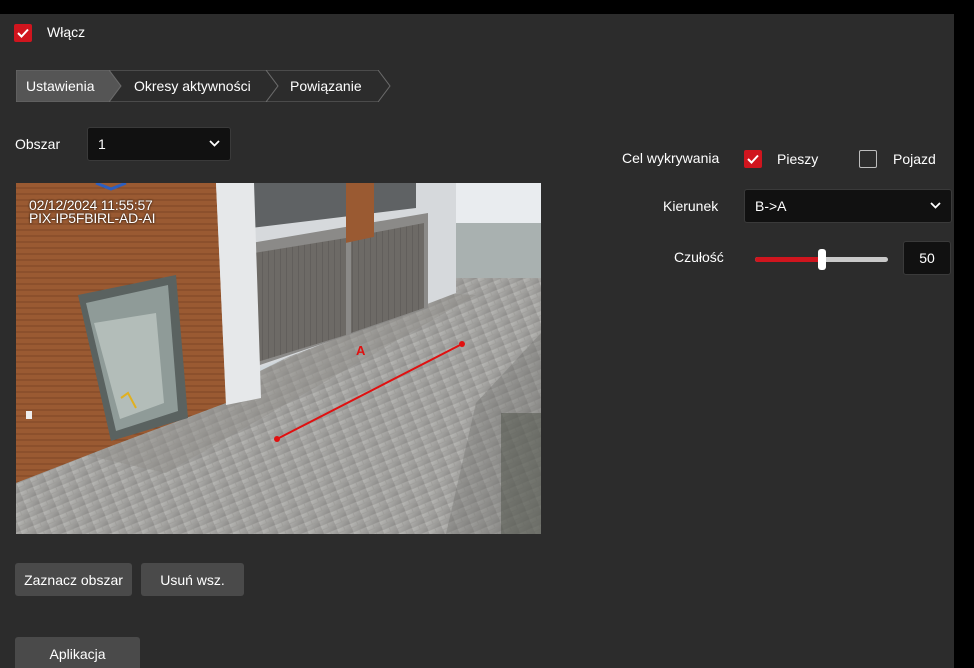  What do you see at coordinates (671, 158) in the screenshot?
I see `detection-target-label: Cel wykrywania` at bounding box center [671, 158].